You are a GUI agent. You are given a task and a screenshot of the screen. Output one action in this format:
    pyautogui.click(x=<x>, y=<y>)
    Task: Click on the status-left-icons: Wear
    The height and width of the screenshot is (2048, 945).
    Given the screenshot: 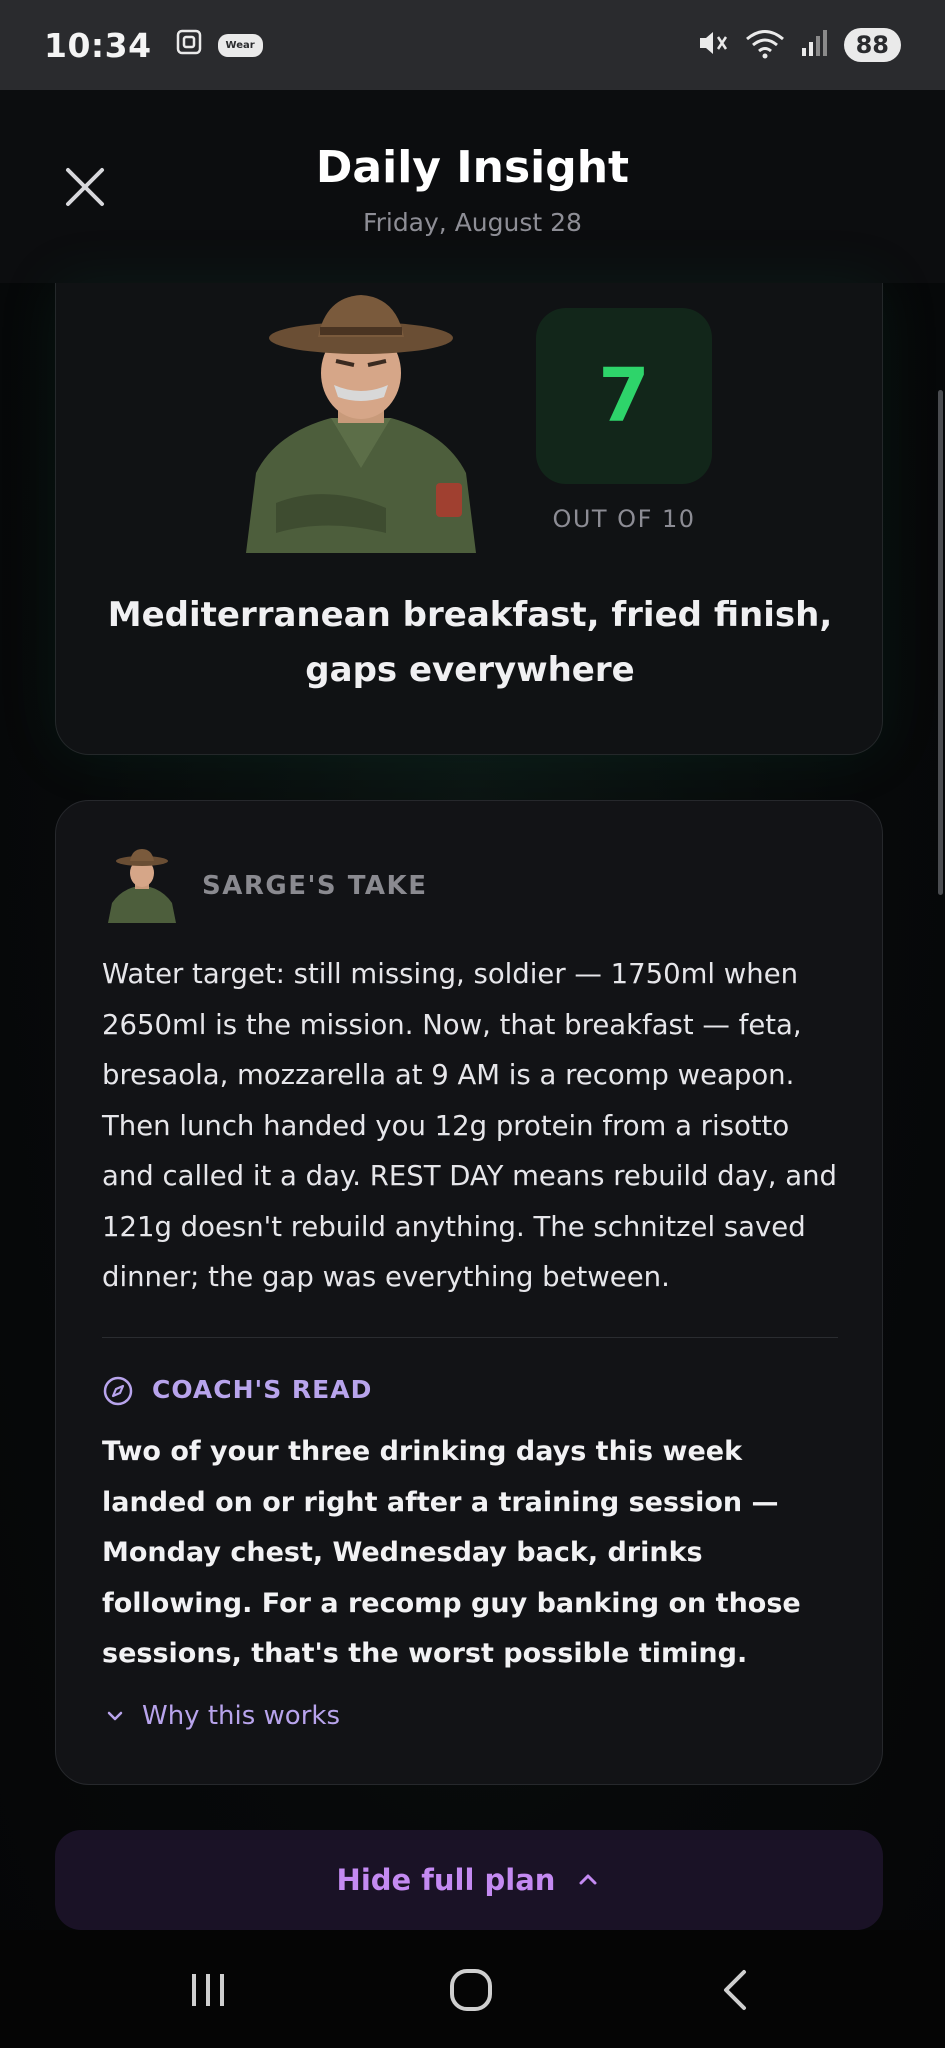 What is the action you would take?
    pyautogui.click(x=218, y=45)
    